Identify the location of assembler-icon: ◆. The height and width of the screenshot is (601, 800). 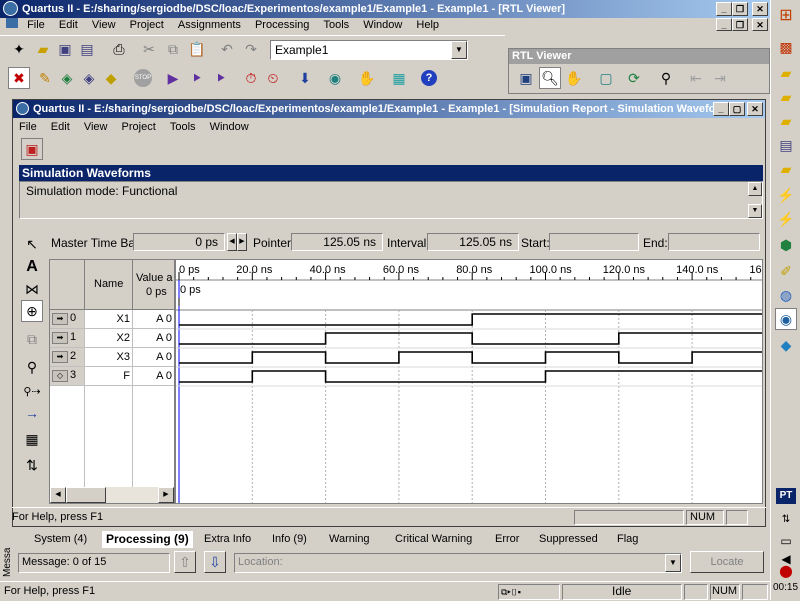
(111, 78).